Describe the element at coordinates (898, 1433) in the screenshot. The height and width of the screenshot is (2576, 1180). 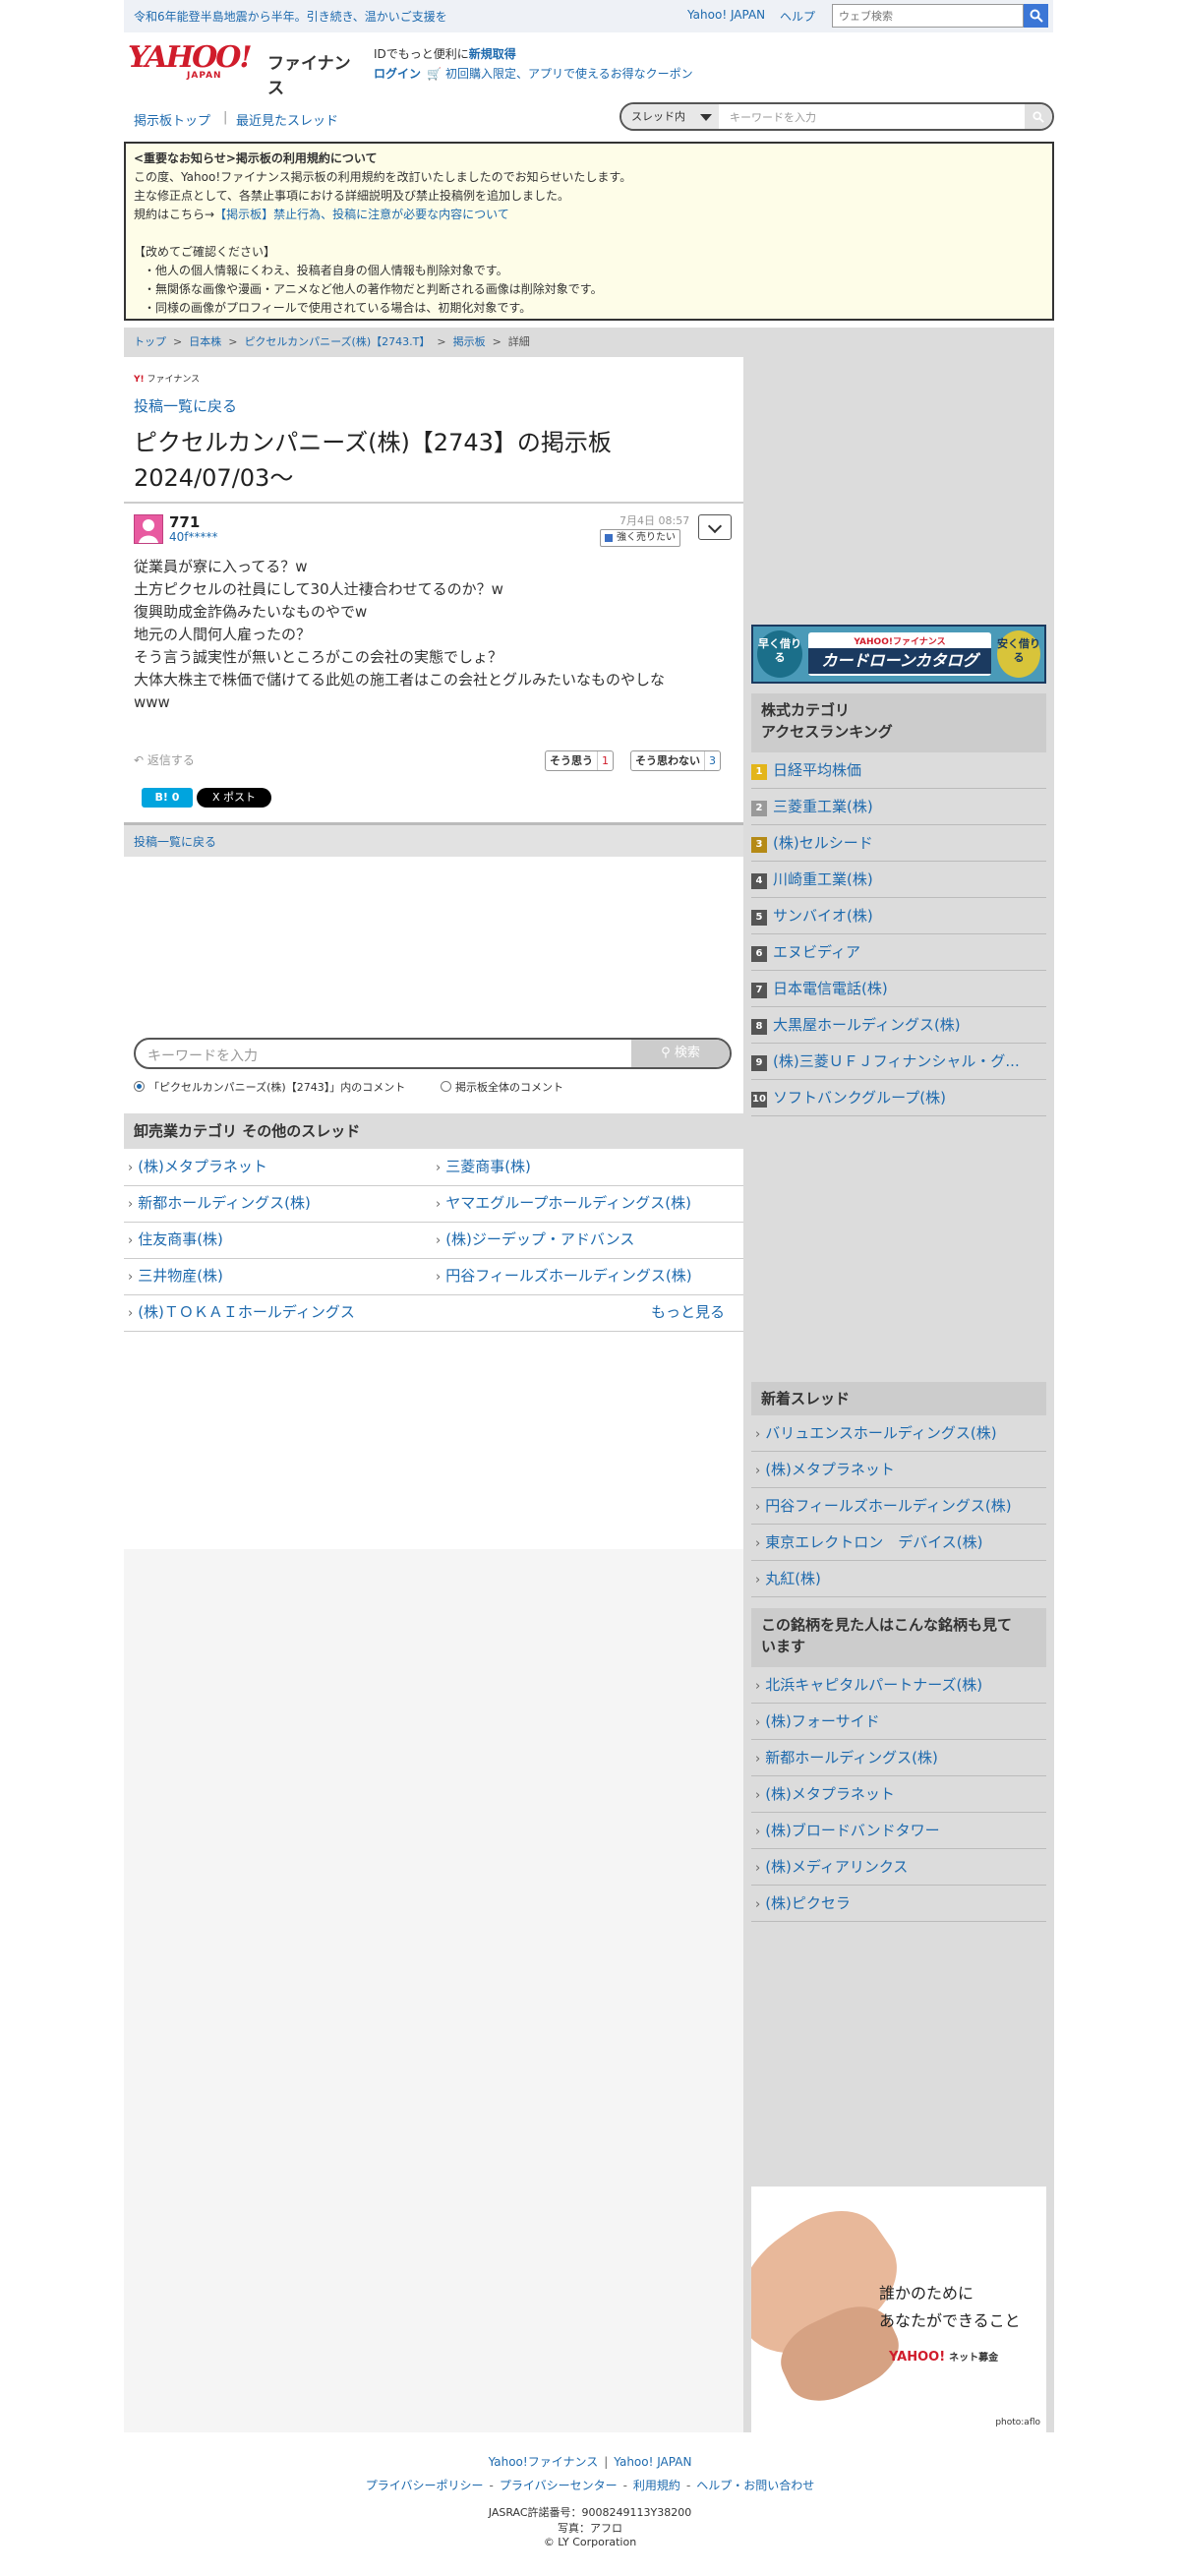
I see `new-thread-link: バリュエンスホールディングス(株)` at that location.